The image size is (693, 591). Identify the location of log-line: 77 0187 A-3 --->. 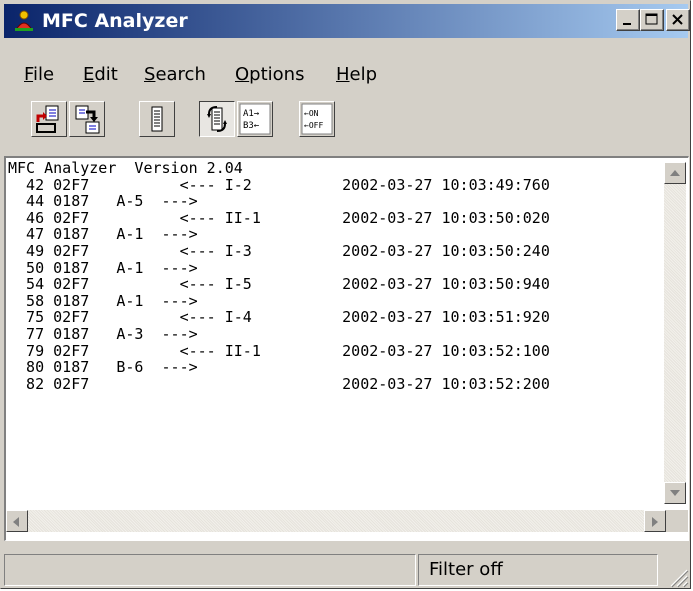
(103, 333).